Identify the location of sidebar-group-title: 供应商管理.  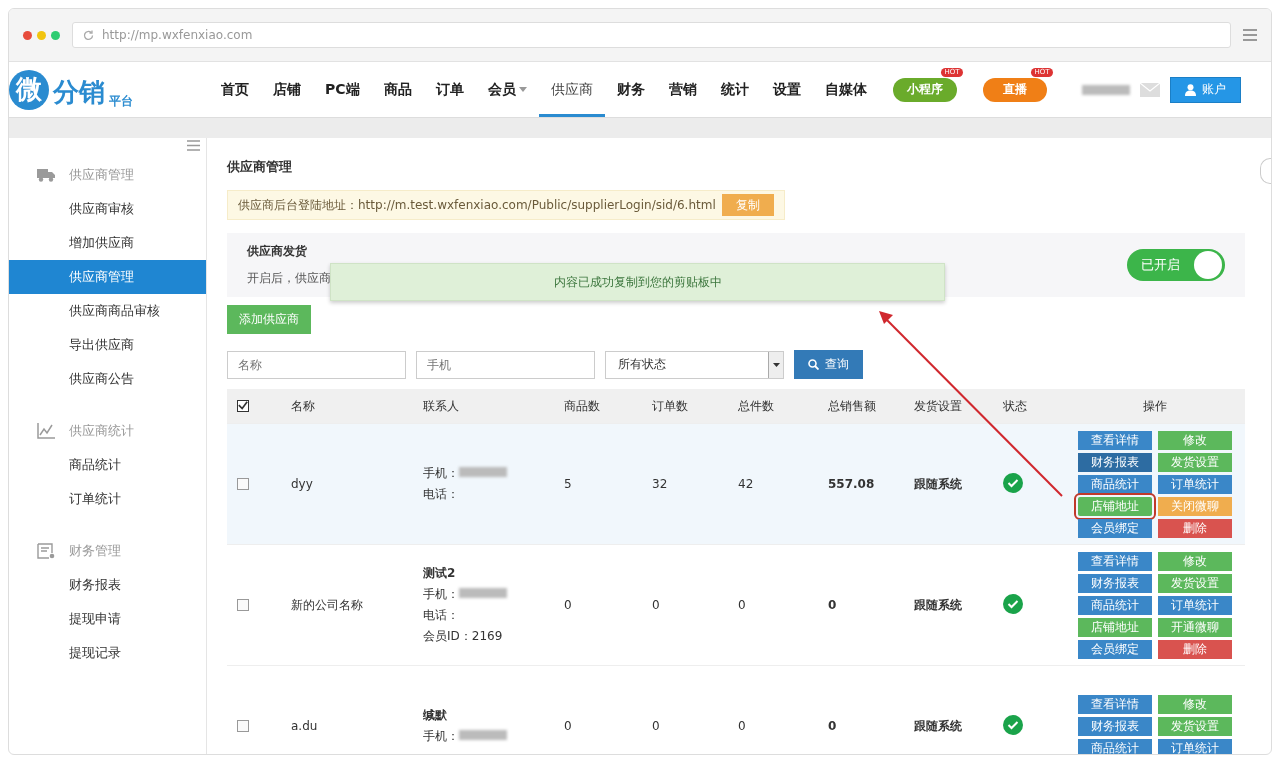
(101, 175).